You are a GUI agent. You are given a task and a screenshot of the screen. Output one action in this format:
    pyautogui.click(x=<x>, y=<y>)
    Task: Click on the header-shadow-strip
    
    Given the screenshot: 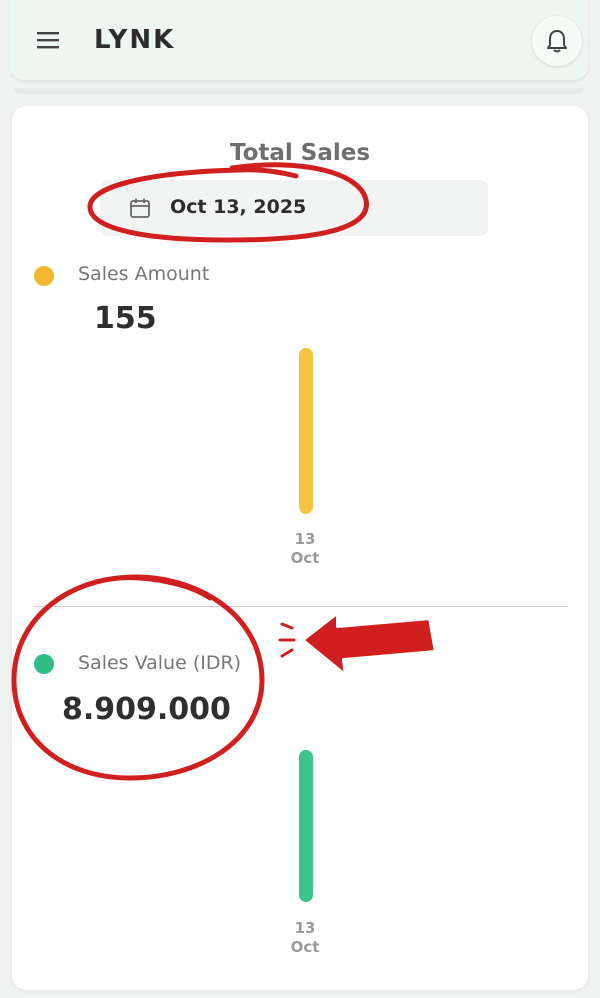 What is the action you would take?
    pyautogui.click(x=299, y=91)
    